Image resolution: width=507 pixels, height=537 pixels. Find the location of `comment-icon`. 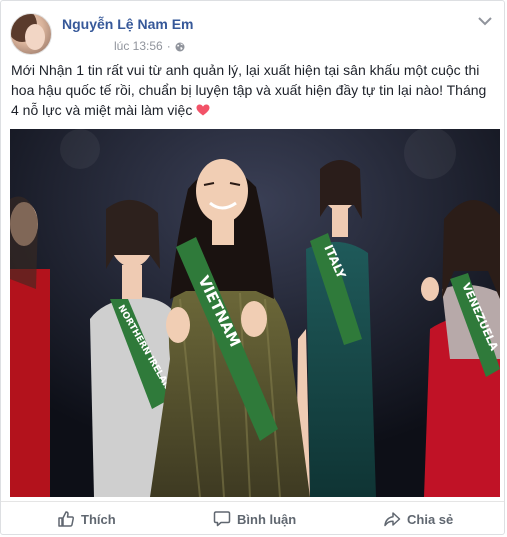

comment-icon is located at coordinates (222, 519).